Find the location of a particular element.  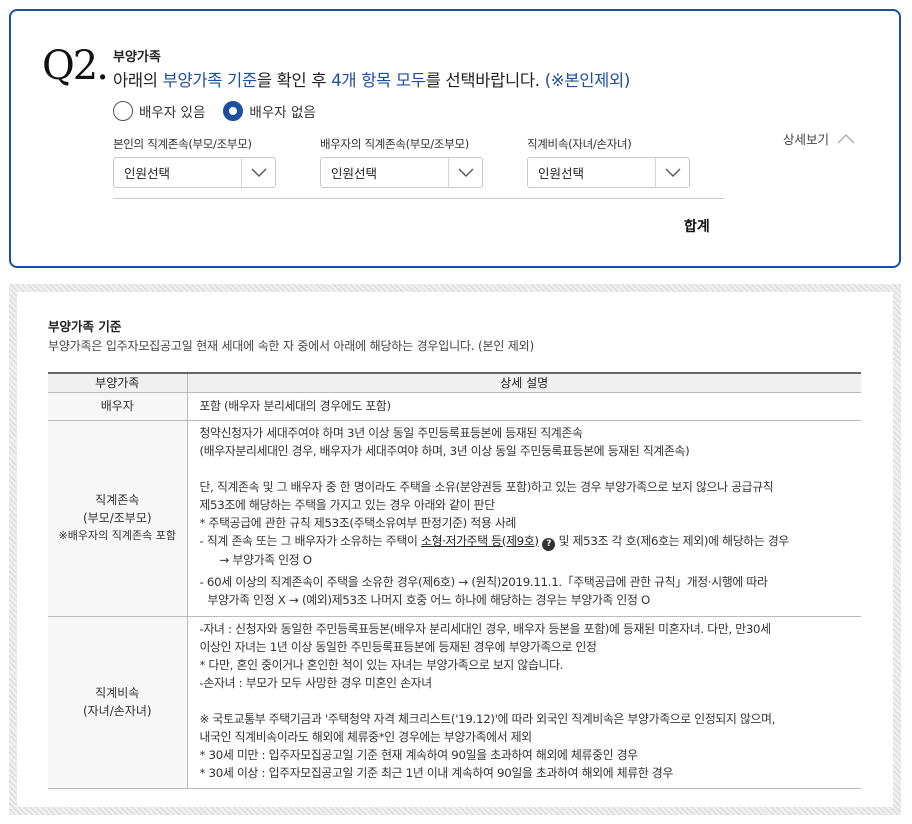

chevron-up-icon is located at coordinates (846, 139).